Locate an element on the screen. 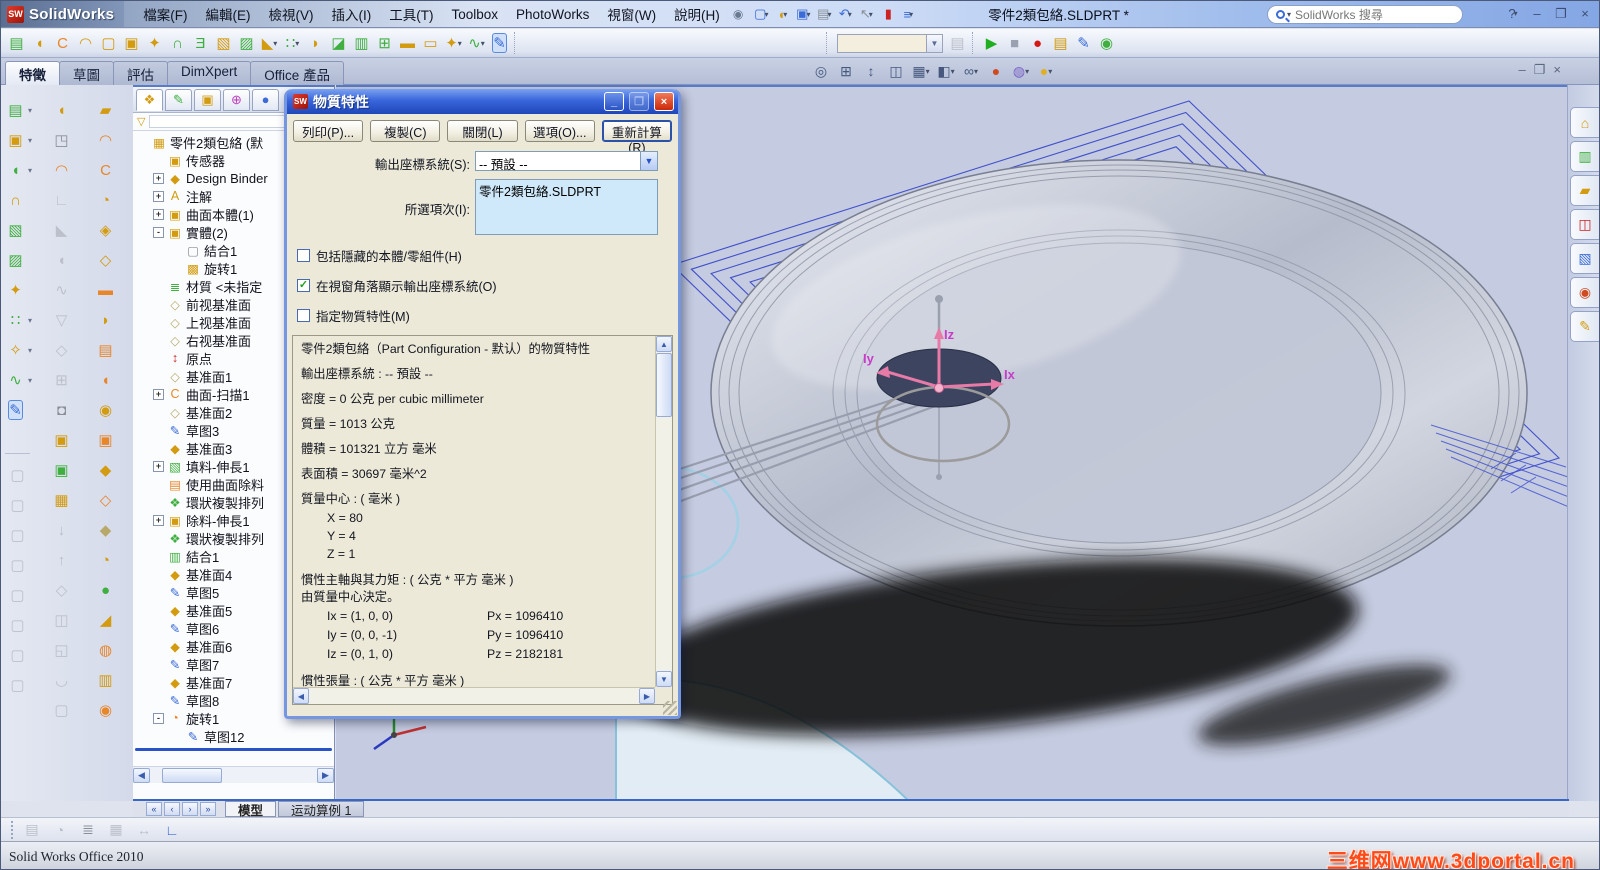 This screenshot has width=1600, height=870. ref-axis-icon: ∟ is located at coordinates (61, 200).